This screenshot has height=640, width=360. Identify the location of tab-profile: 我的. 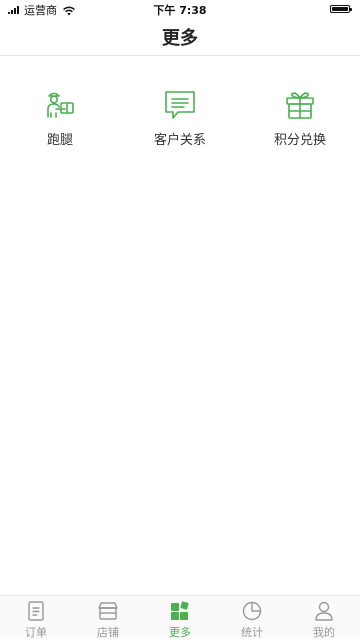
(324, 617).